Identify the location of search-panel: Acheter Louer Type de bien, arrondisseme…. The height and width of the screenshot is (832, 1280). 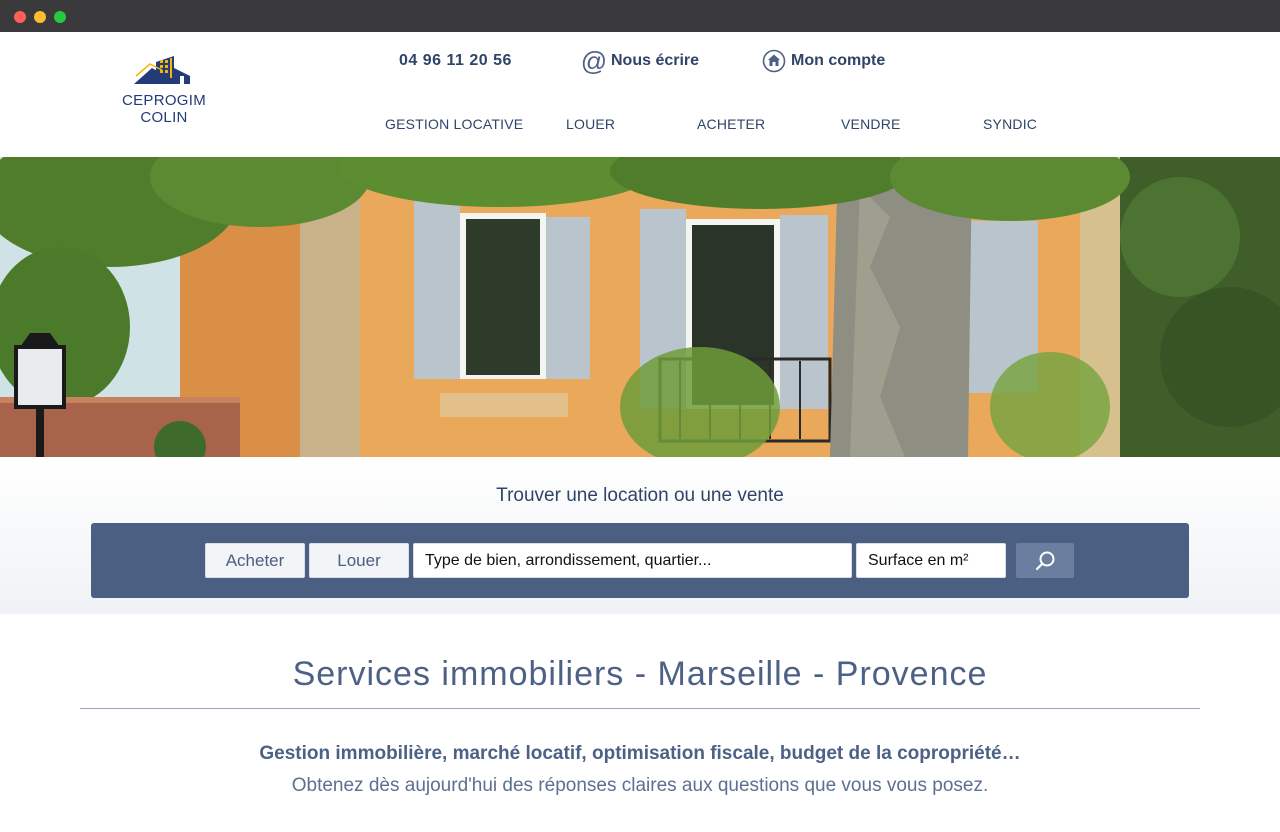
(640, 560).